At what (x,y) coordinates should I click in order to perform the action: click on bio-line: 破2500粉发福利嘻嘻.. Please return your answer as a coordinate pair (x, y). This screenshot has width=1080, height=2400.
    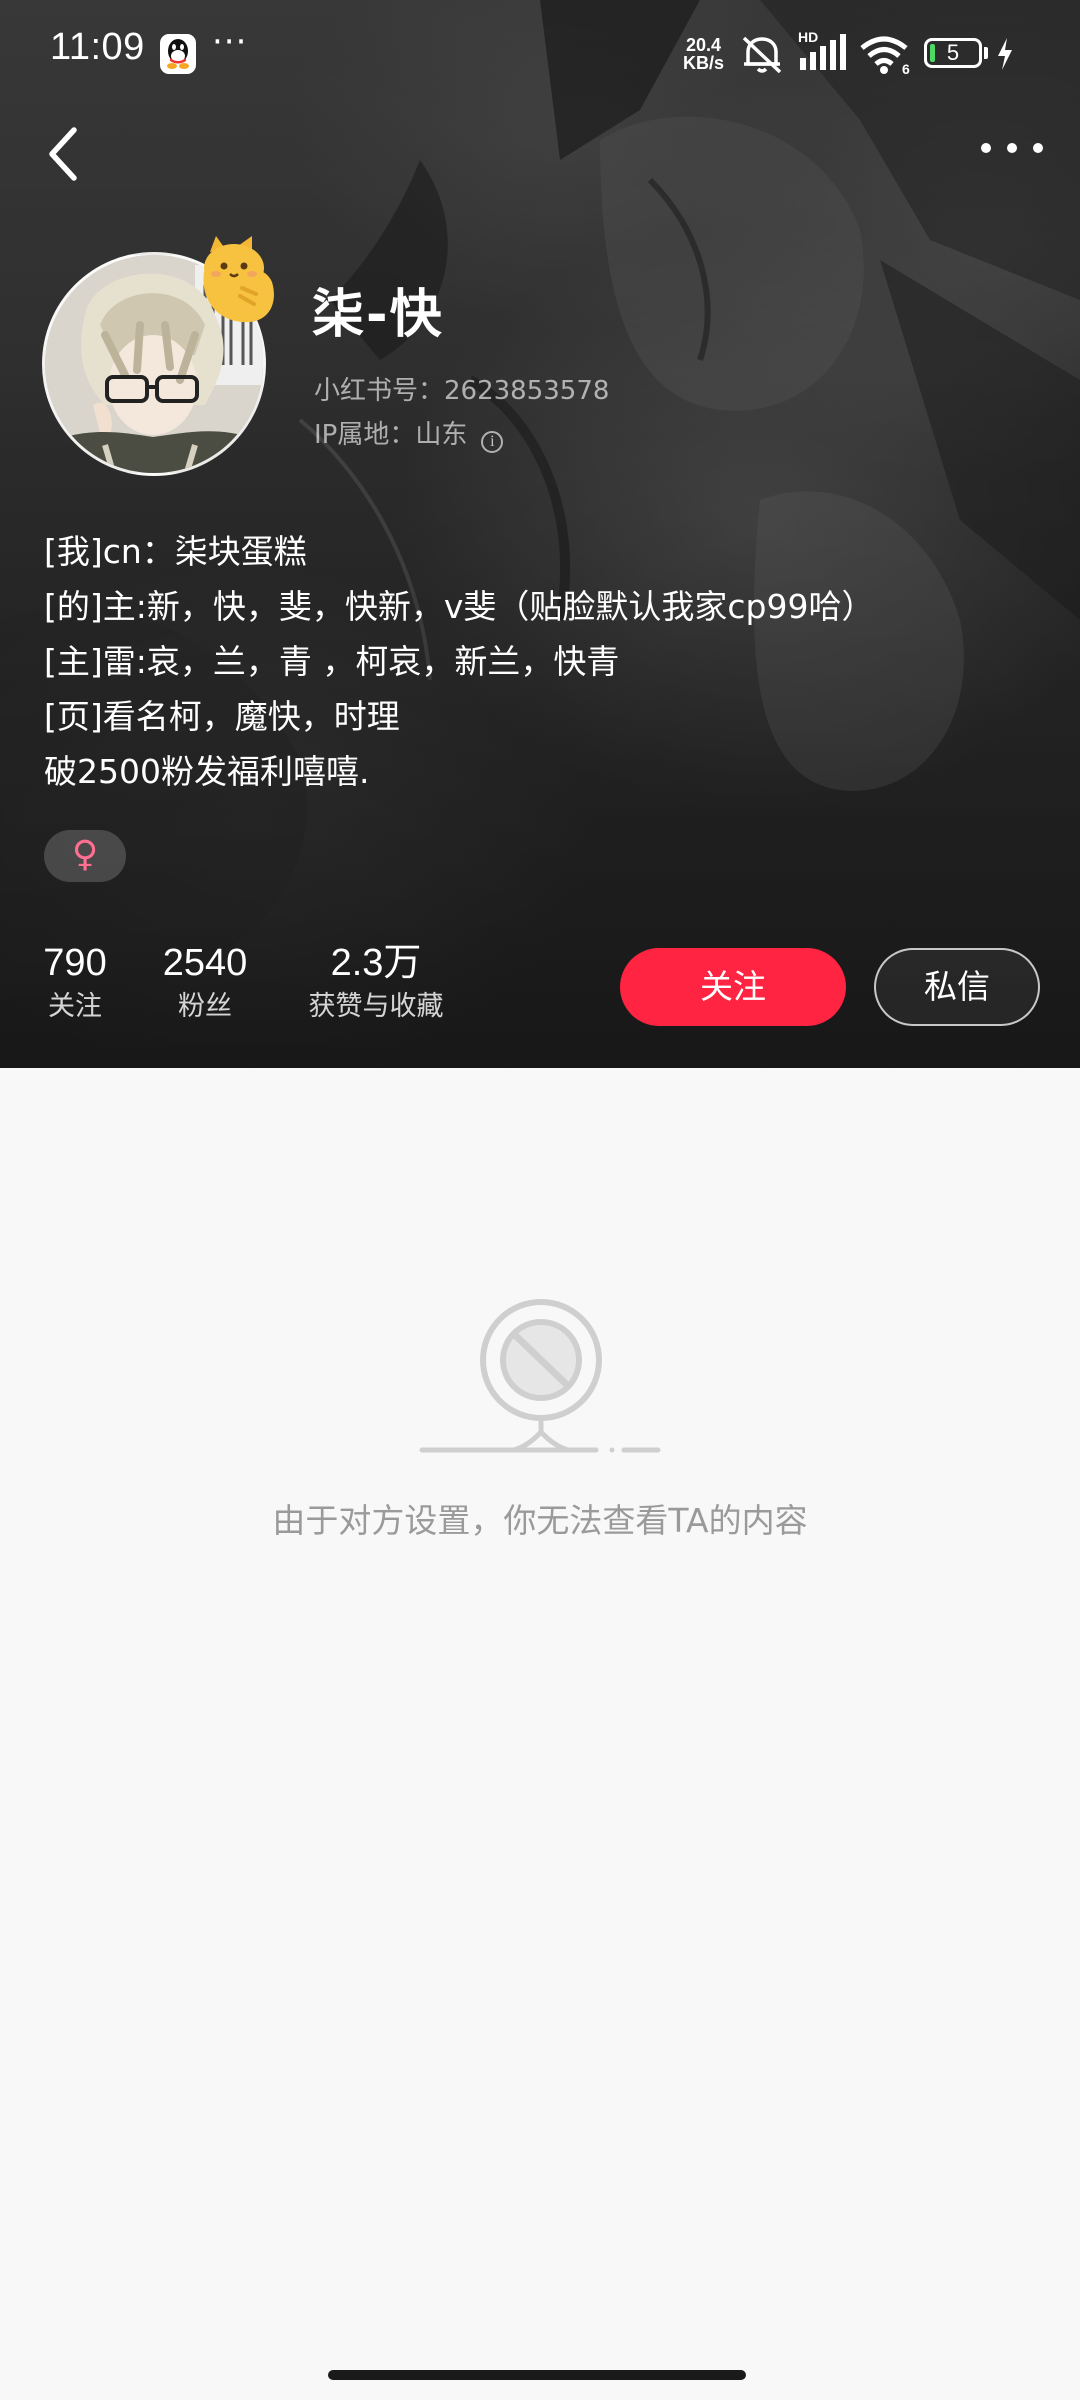
    Looking at the image, I should click on (207, 771).